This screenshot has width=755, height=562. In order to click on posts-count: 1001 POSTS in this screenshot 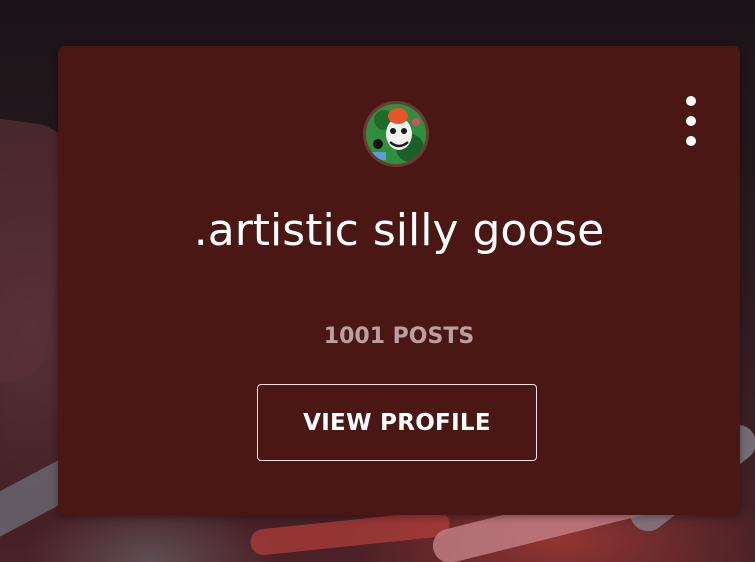, I will do `click(399, 336)`.